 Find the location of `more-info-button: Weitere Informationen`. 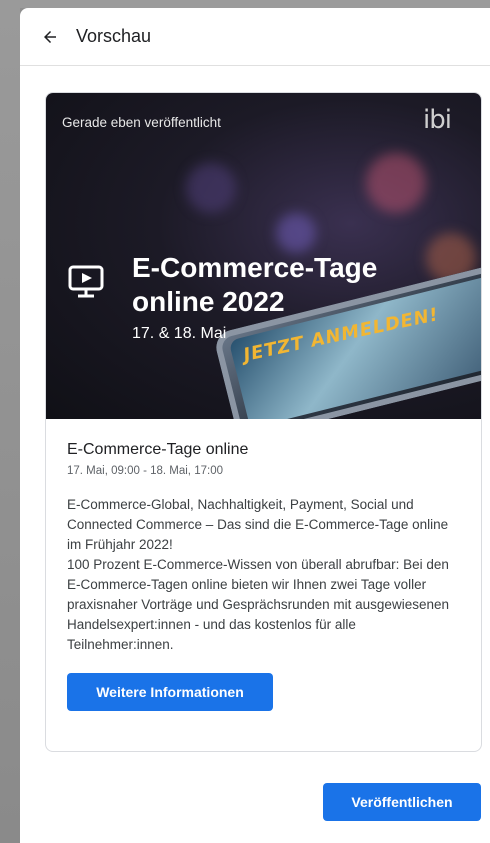

more-info-button: Weitere Informationen is located at coordinates (170, 692).